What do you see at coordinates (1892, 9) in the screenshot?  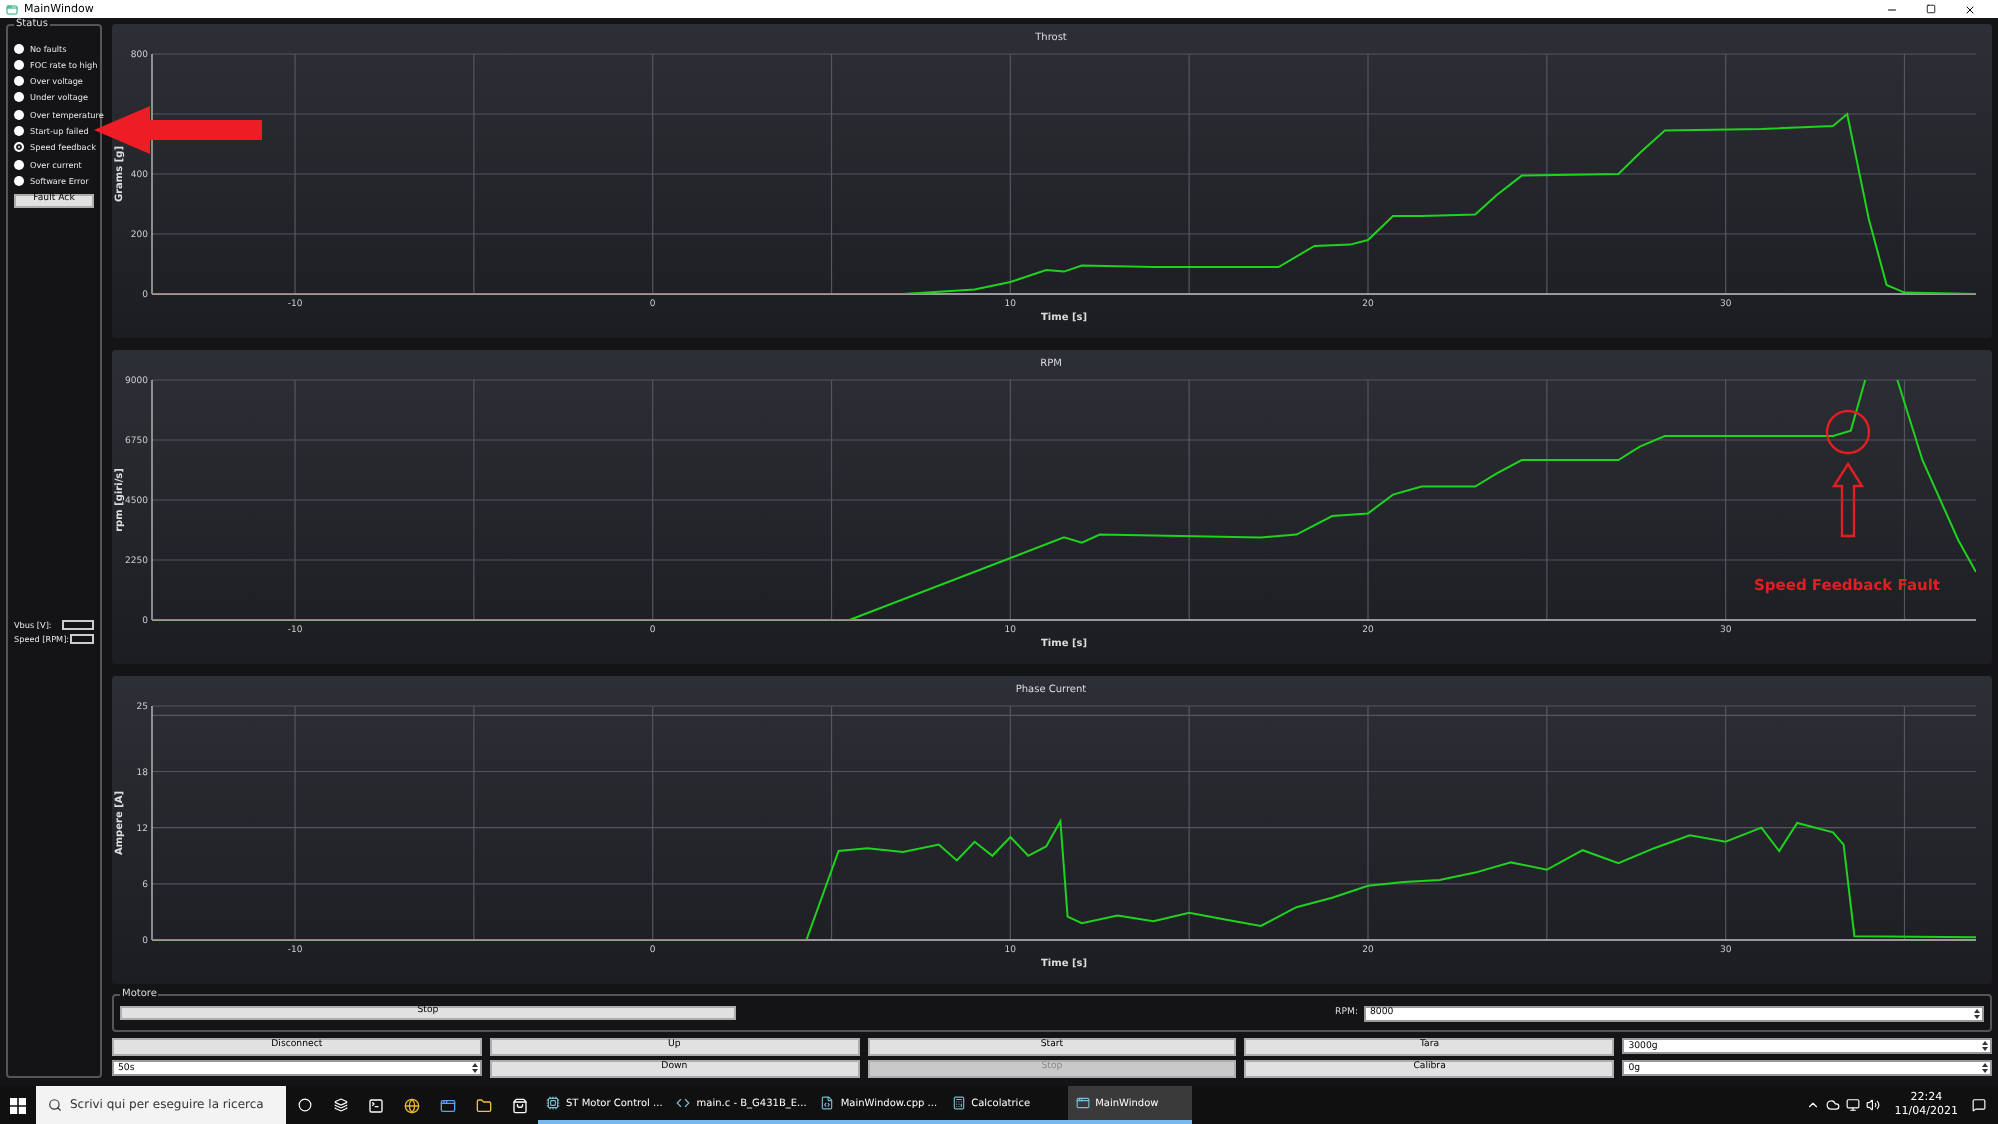 I see `minimize-icon` at bounding box center [1892, 9].